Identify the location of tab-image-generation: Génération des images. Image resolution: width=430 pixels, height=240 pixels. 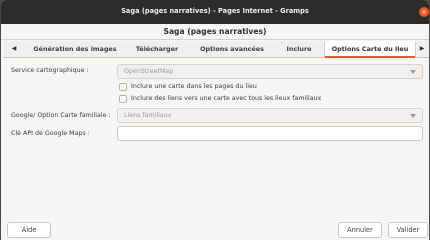
(75, 49).